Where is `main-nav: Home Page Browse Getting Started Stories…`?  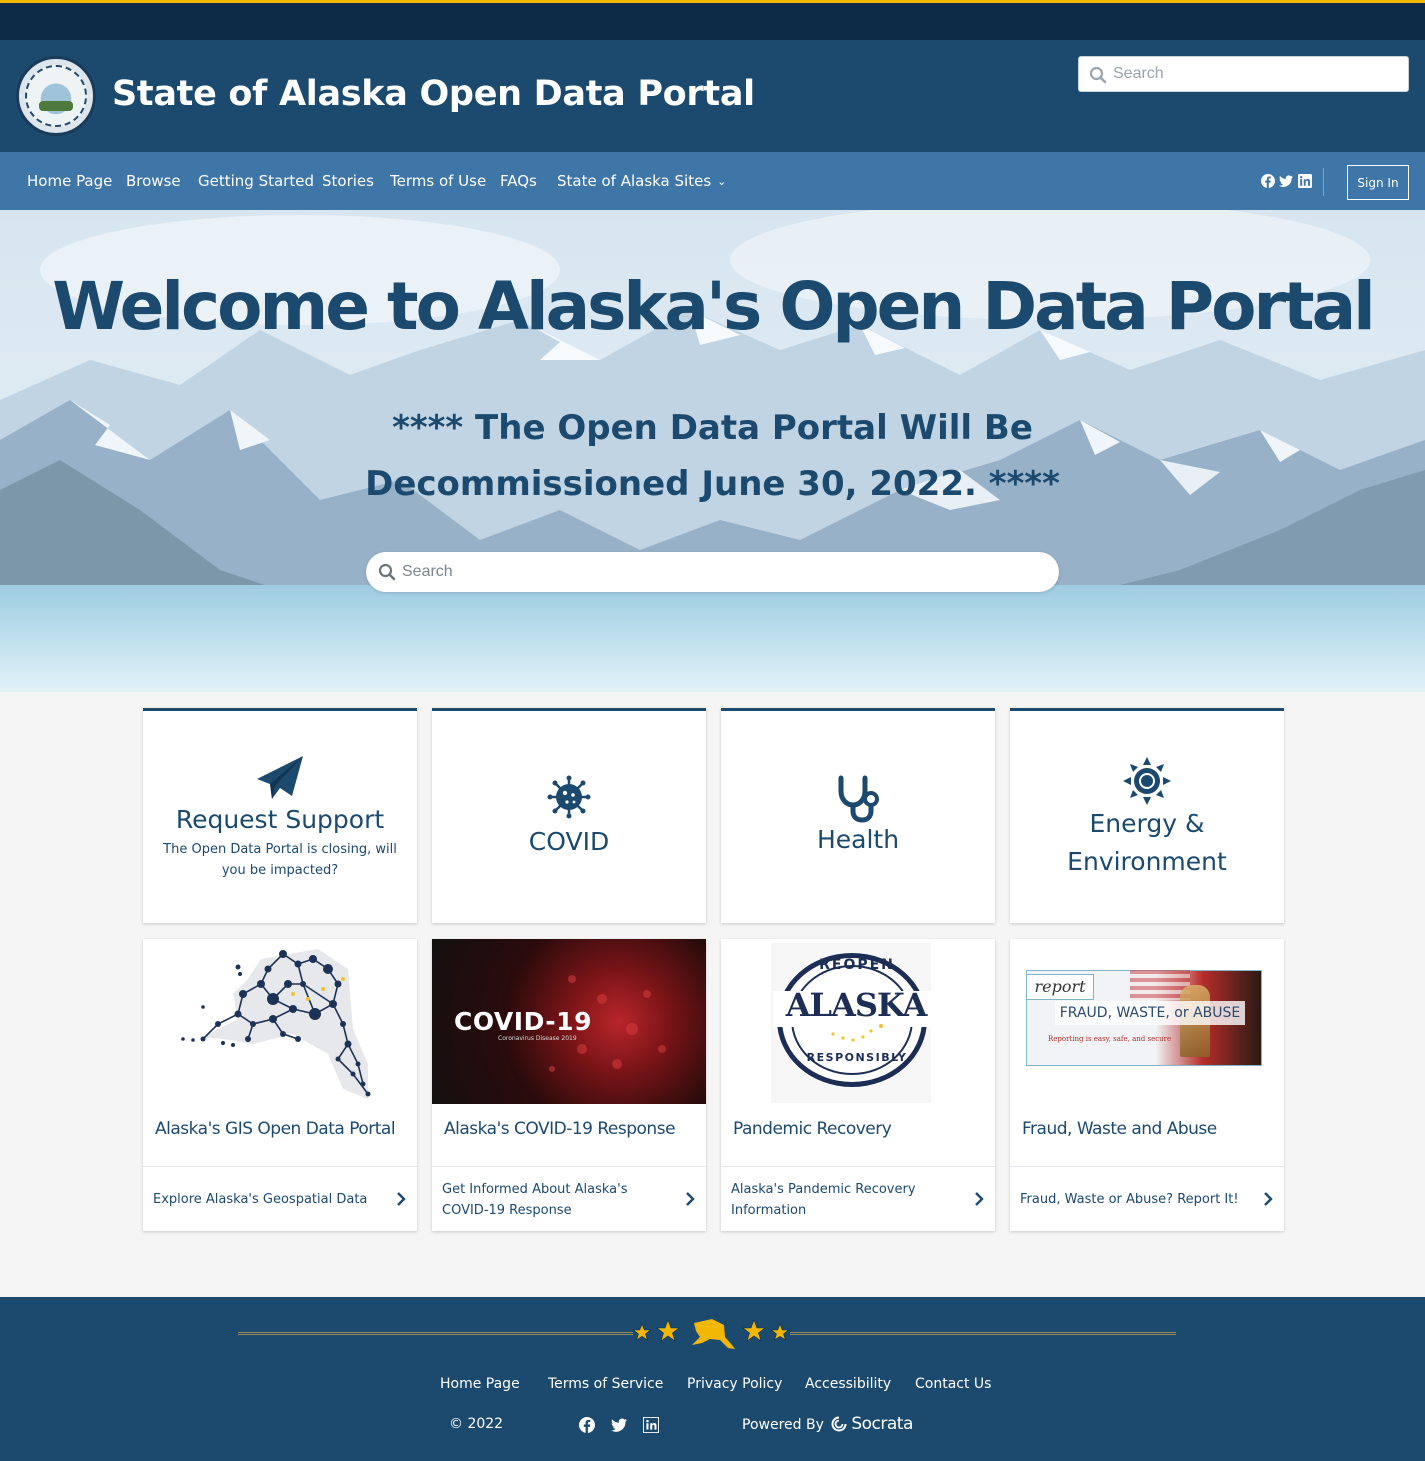 main-nav: Home Page Browse Getting Started Stories… is located at coordinates (712, 181).